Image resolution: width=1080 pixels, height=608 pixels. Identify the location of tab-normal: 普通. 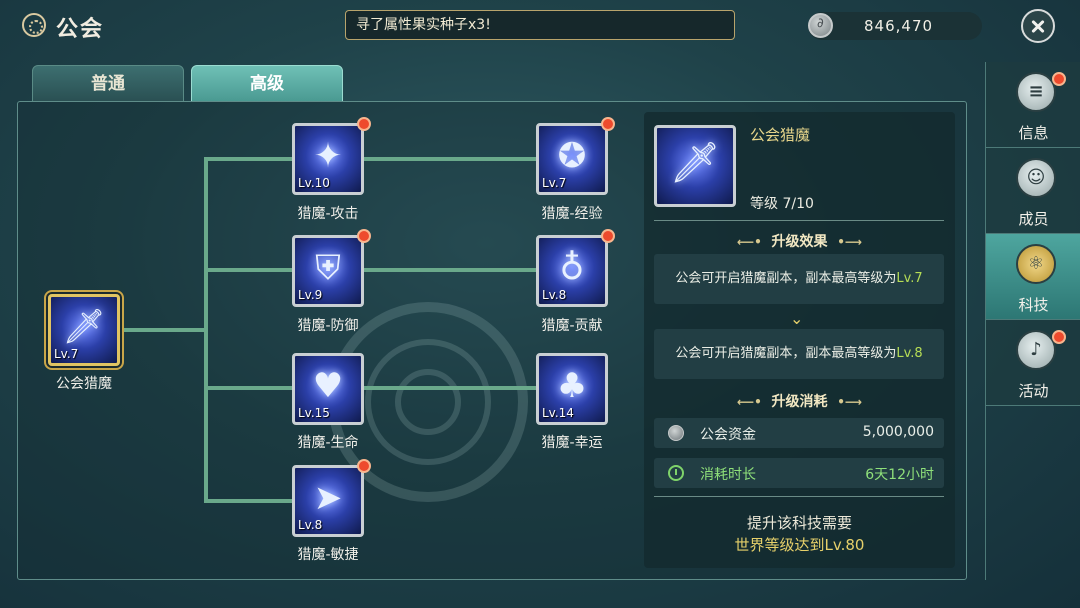
(108, 83).